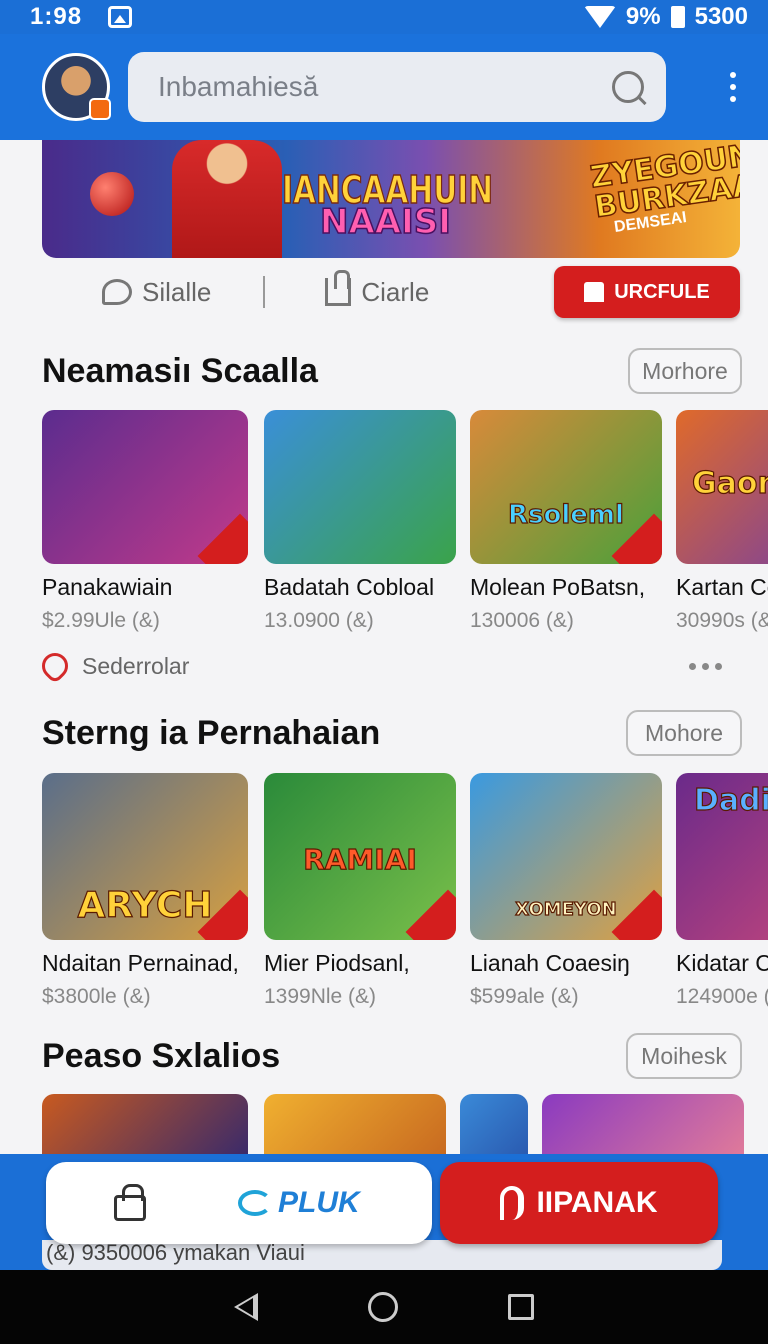  I want to click on section-title: Sterng ia Pernahaian, so click(211, 732).